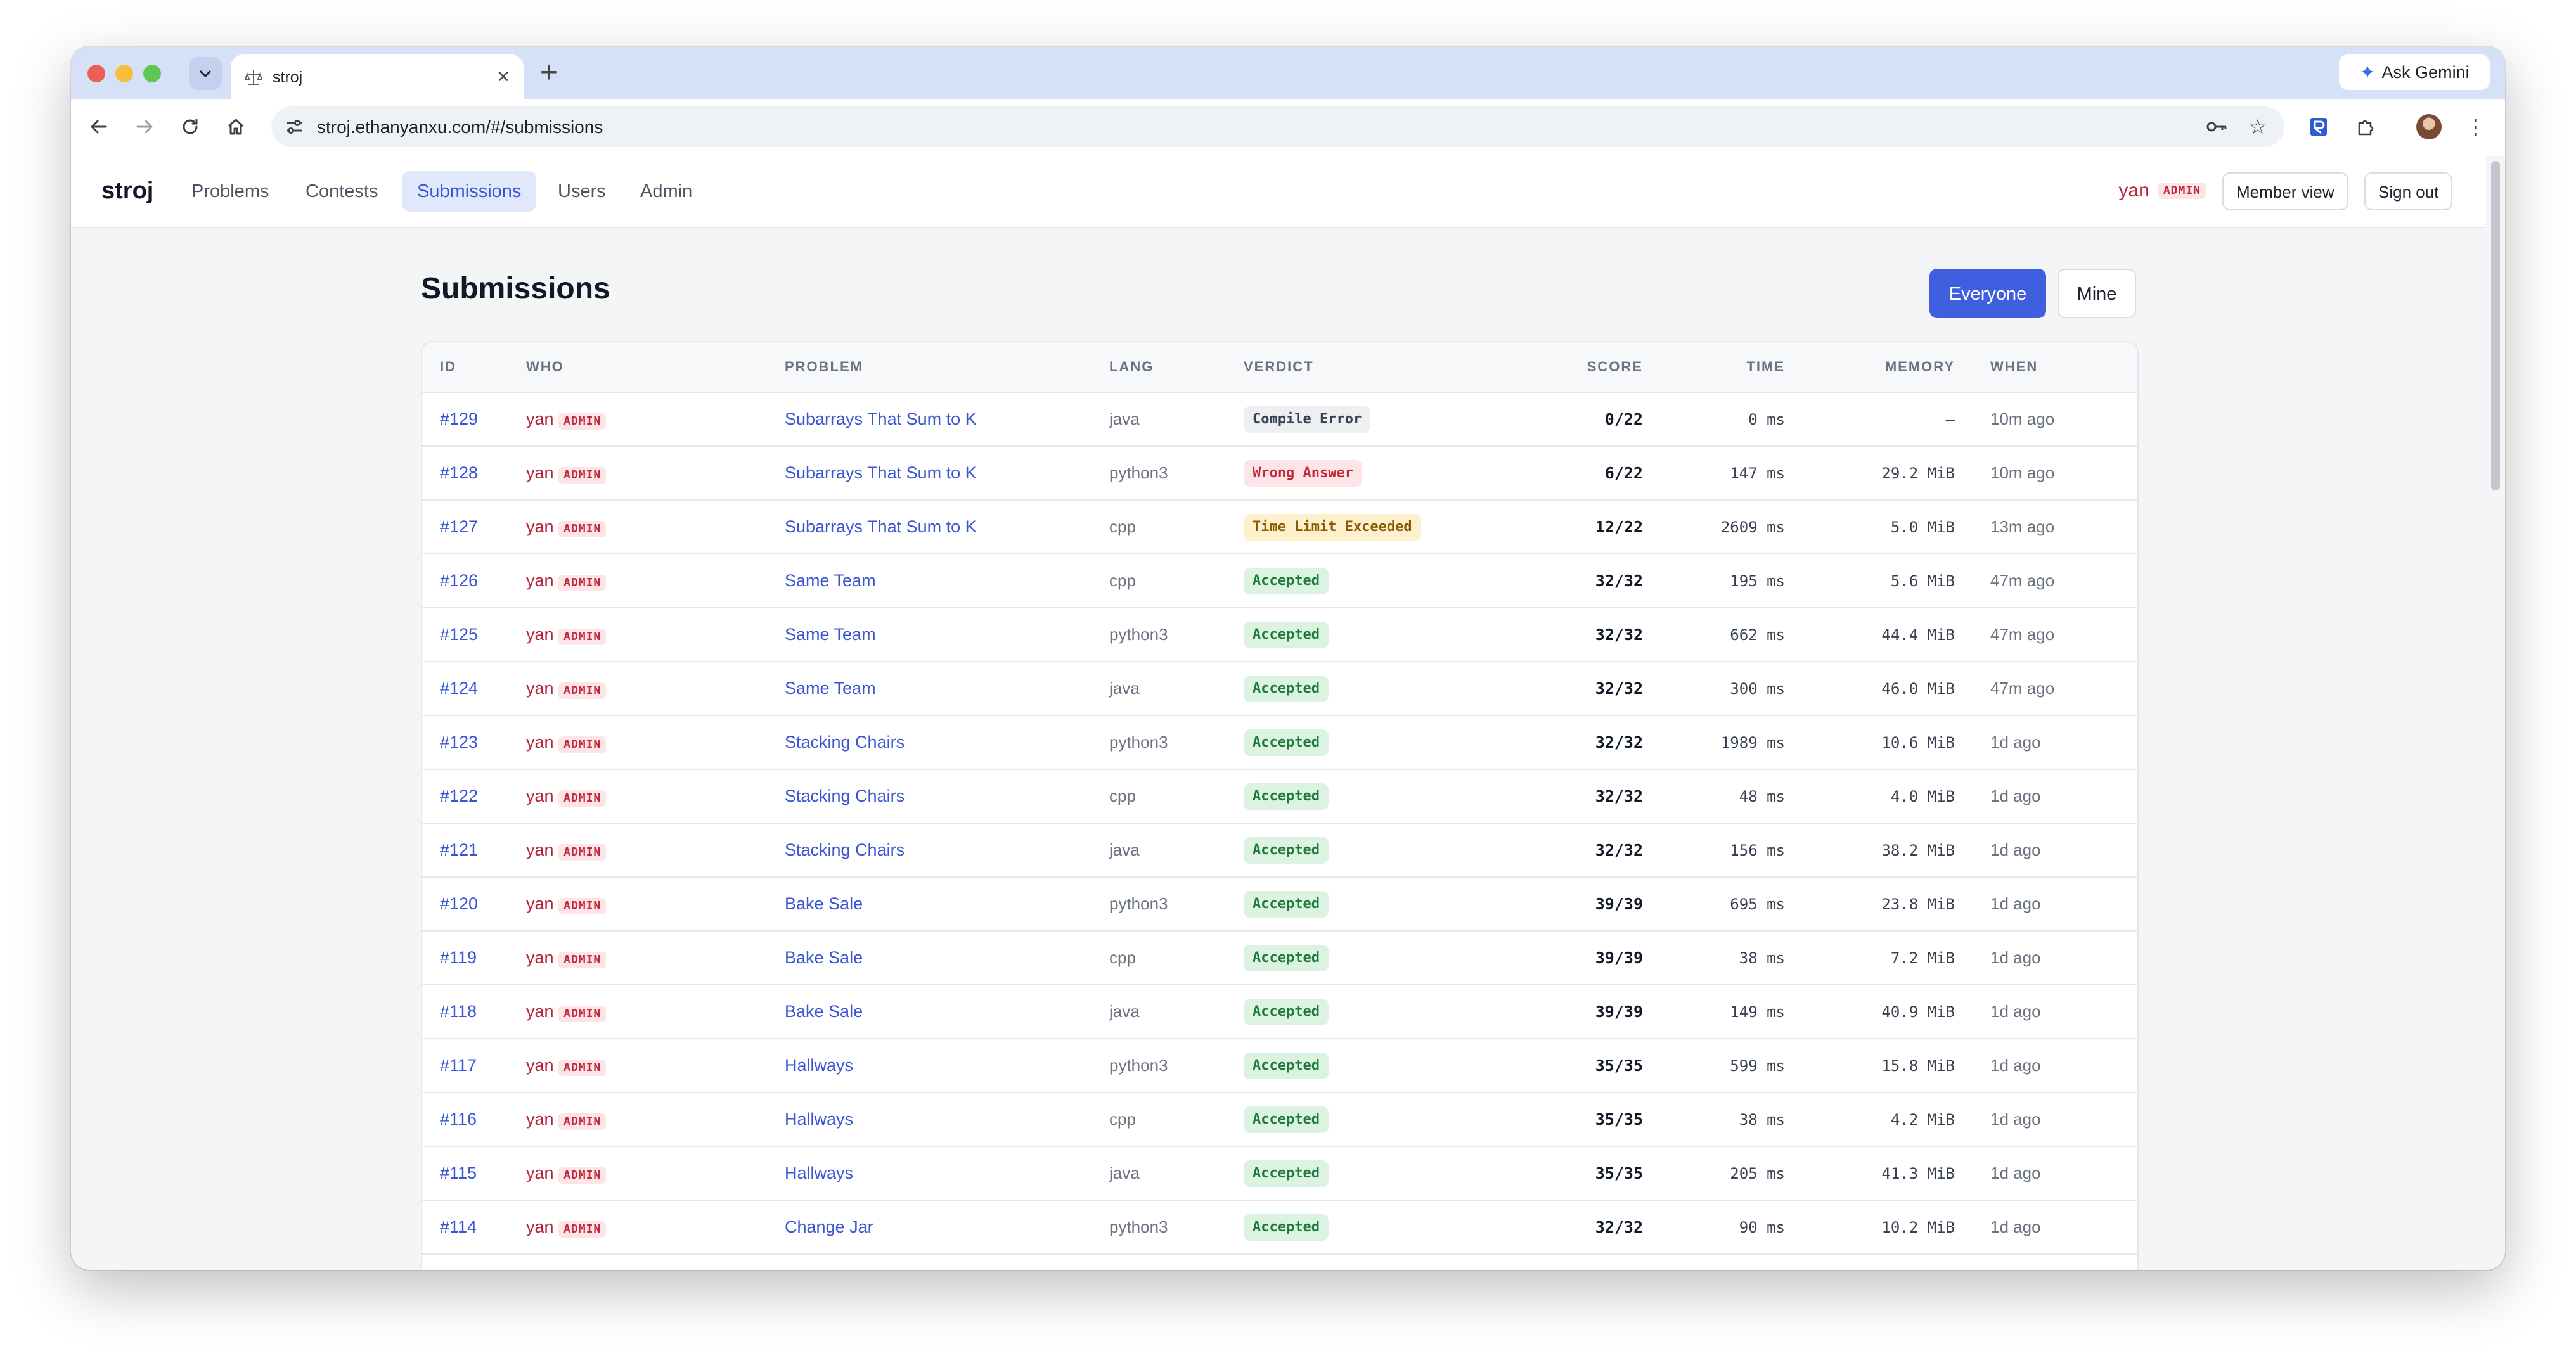 The width and height of the screenshot is (2576, 1365). What do you see at coordinates (459, 742) in the screenshot?
I see `submission-id-link: #123` at bounding box center [459, 742].